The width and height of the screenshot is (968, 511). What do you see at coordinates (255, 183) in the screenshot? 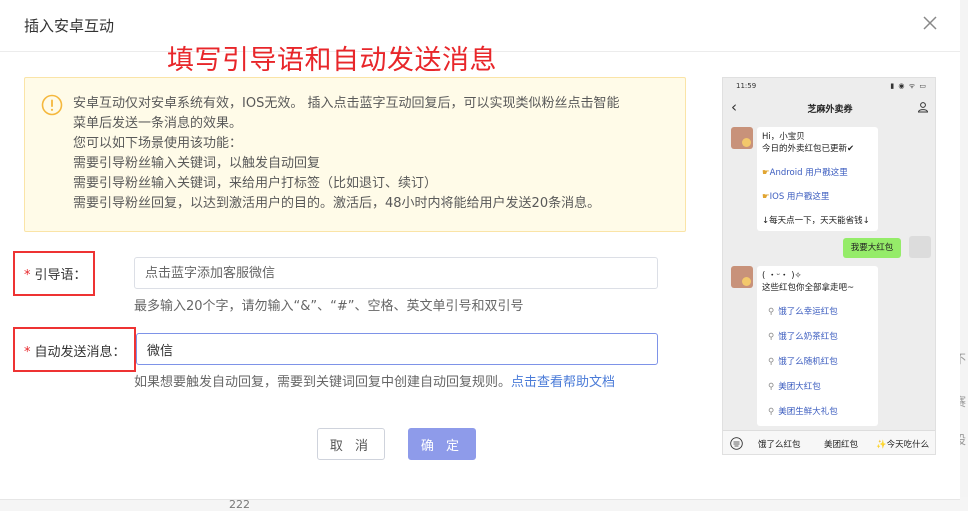
I see `notice-text: 需要引导粉丝输入关键词，来给用户打标签（比如退订、续订）` at bounding box center [255, 183].